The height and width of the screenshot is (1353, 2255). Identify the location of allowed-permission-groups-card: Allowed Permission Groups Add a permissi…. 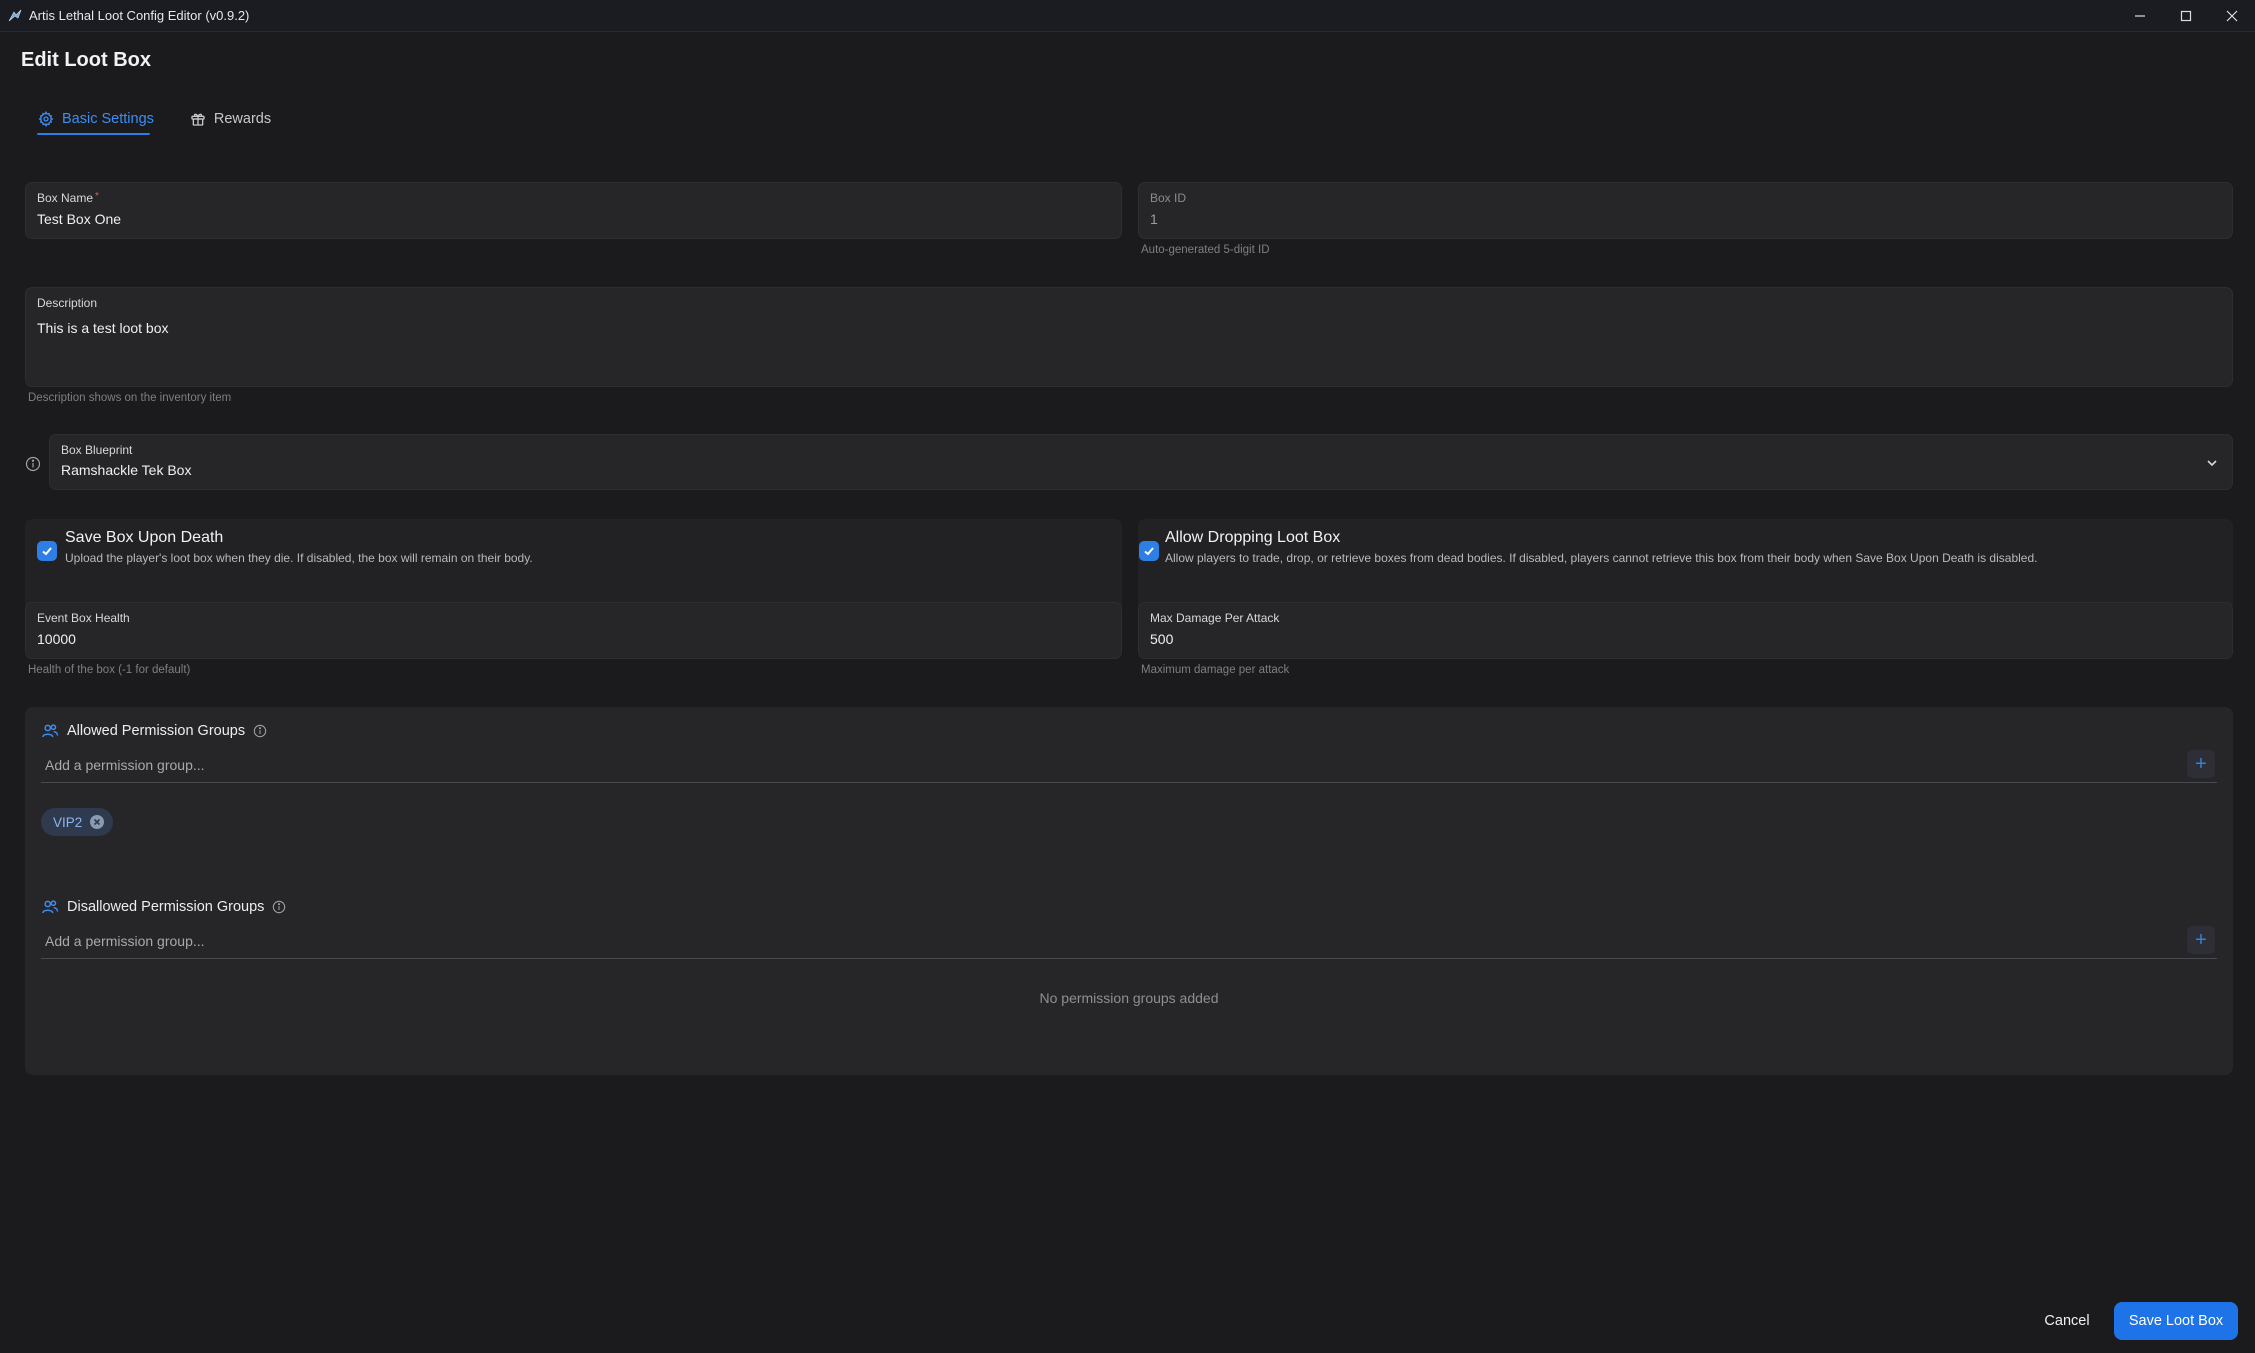
(1129, 803).